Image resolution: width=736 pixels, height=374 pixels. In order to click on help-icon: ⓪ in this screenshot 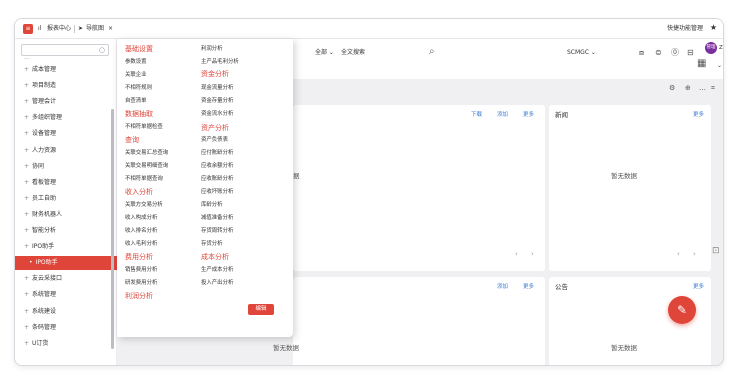, I will do `click(675, 53)`.